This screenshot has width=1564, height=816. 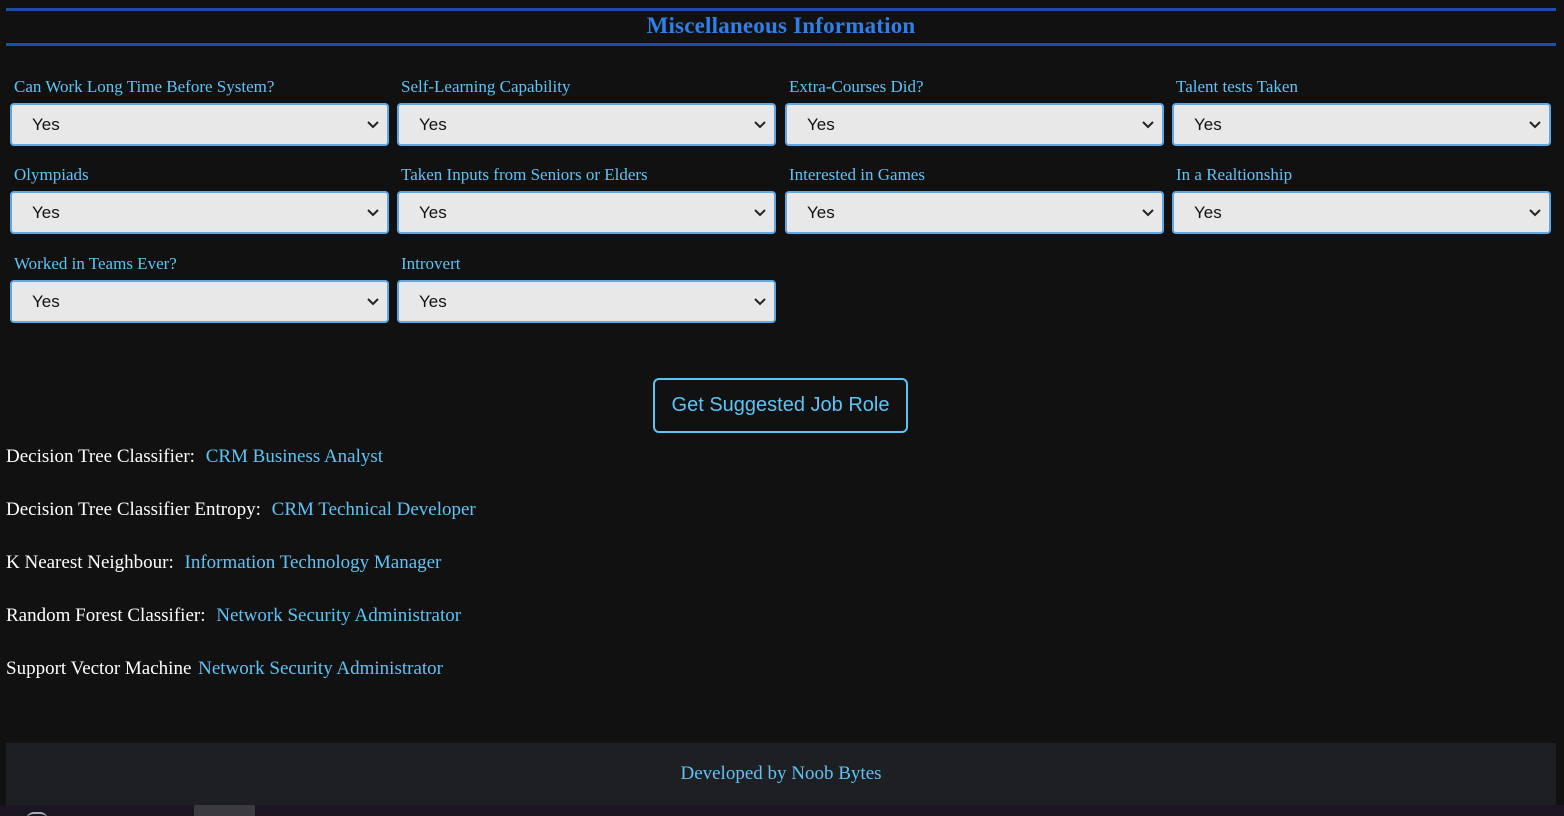 I want to click on games-select: Yes, so click(x=974, y=212).